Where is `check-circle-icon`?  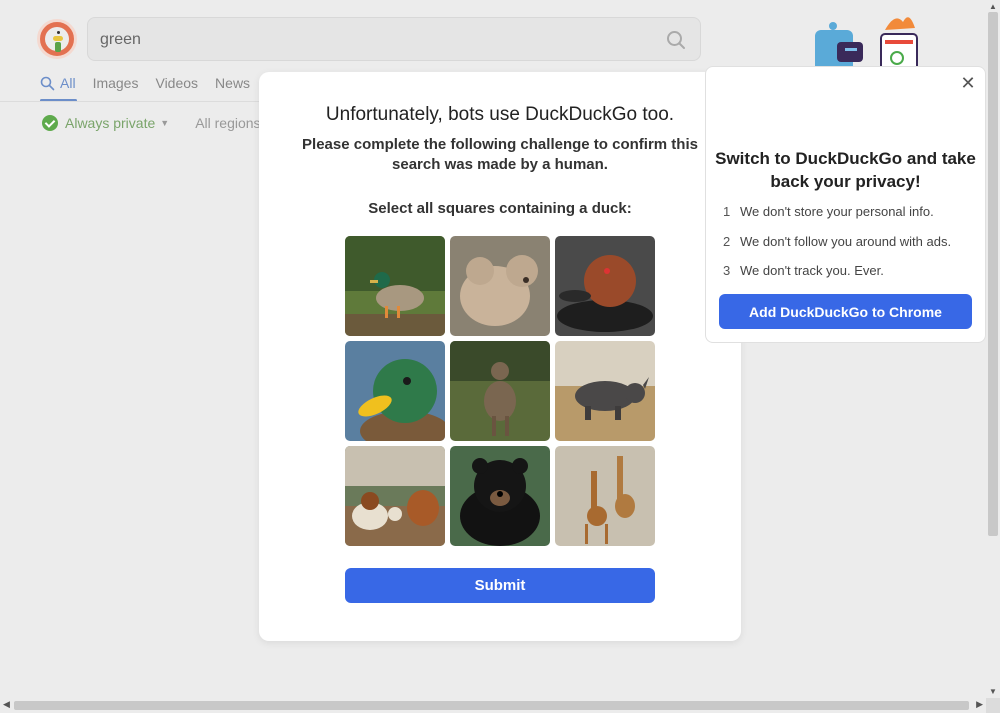 check-circle-icon is located at coordinates (50, 123).